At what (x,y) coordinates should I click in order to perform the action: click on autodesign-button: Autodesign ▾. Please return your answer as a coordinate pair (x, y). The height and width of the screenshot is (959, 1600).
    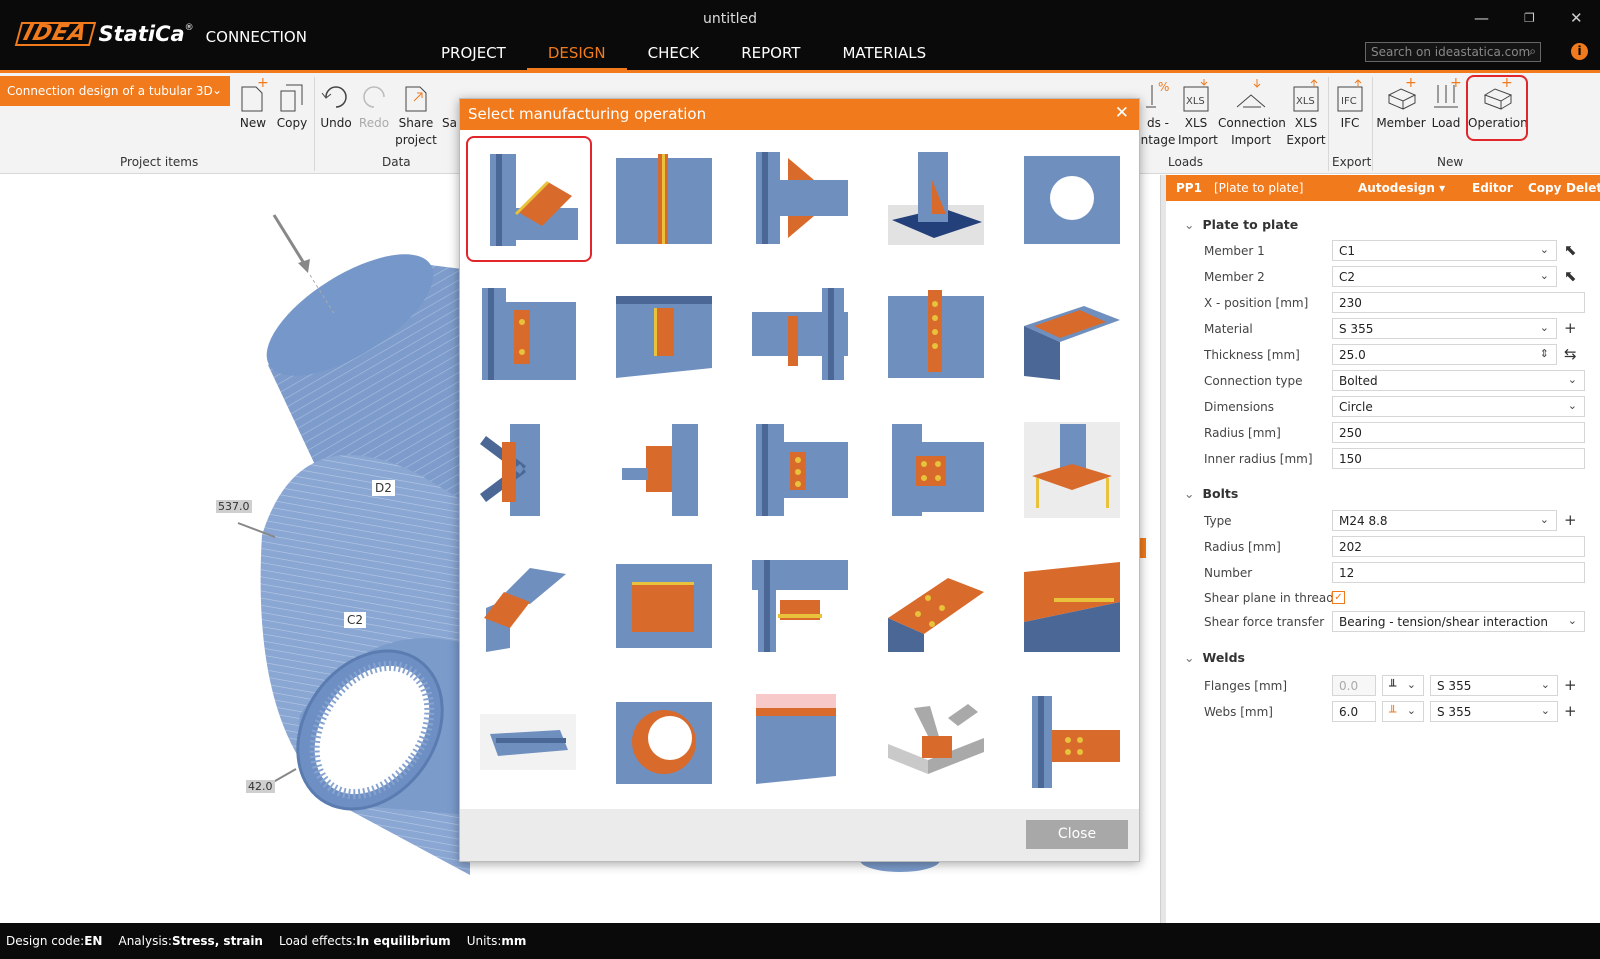
    Looking at the image, I should click on (1401, 188).